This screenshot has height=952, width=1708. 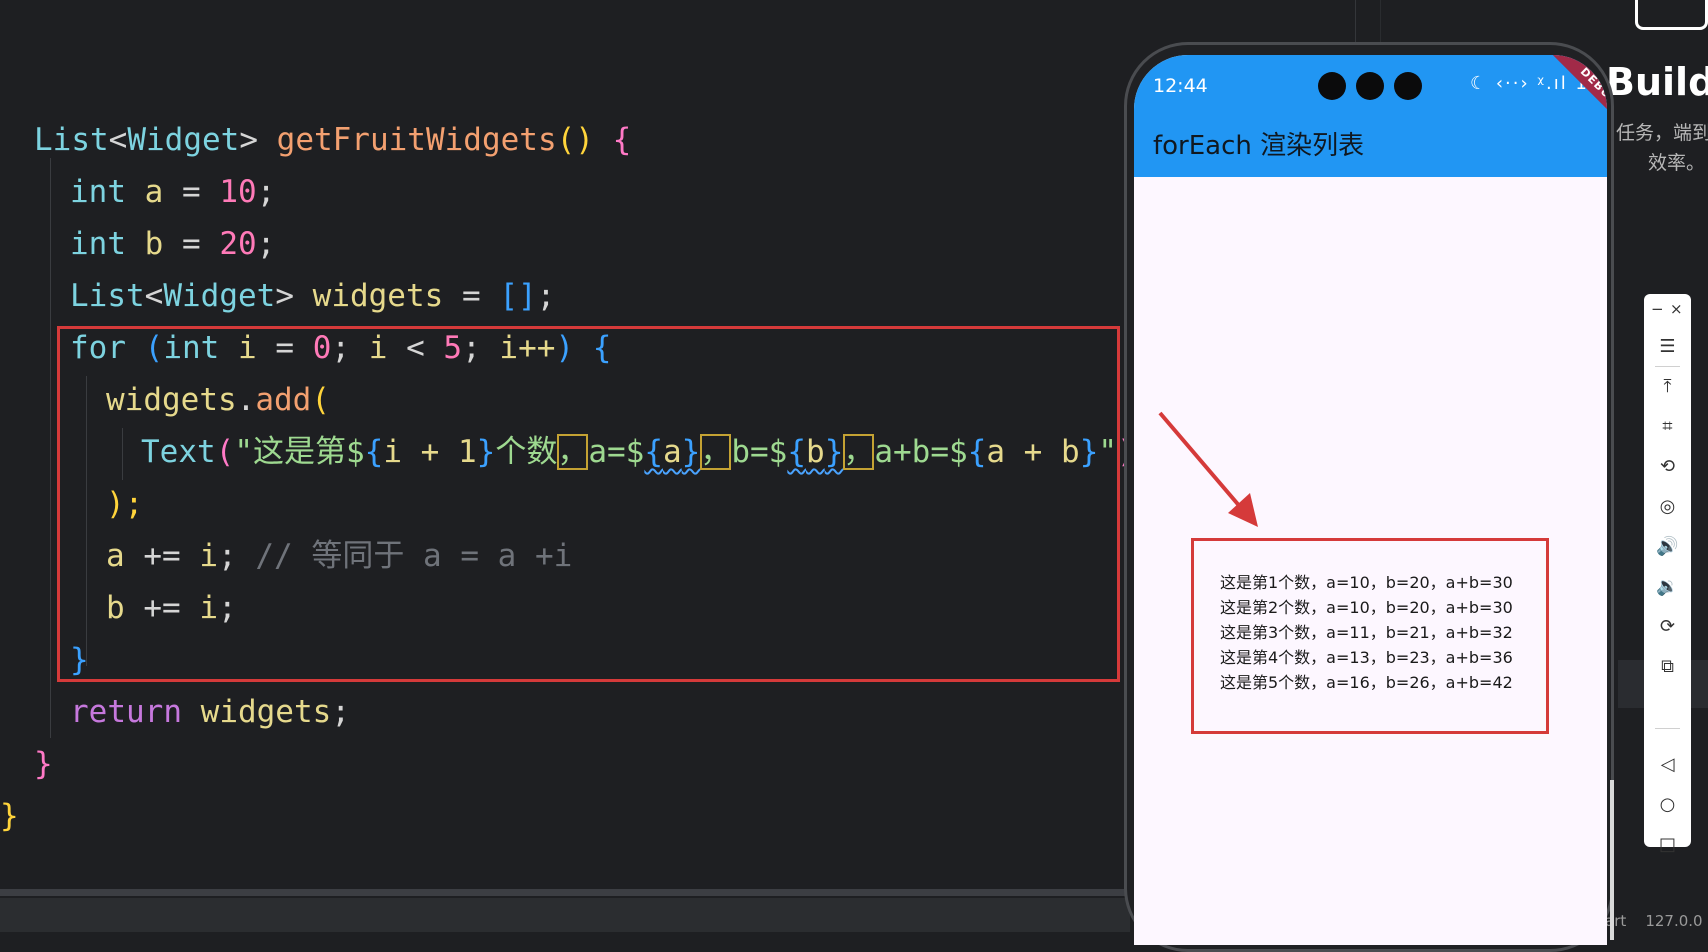 I want to click on volume-up-icon: 🔊, so click(x=1667, y=546).